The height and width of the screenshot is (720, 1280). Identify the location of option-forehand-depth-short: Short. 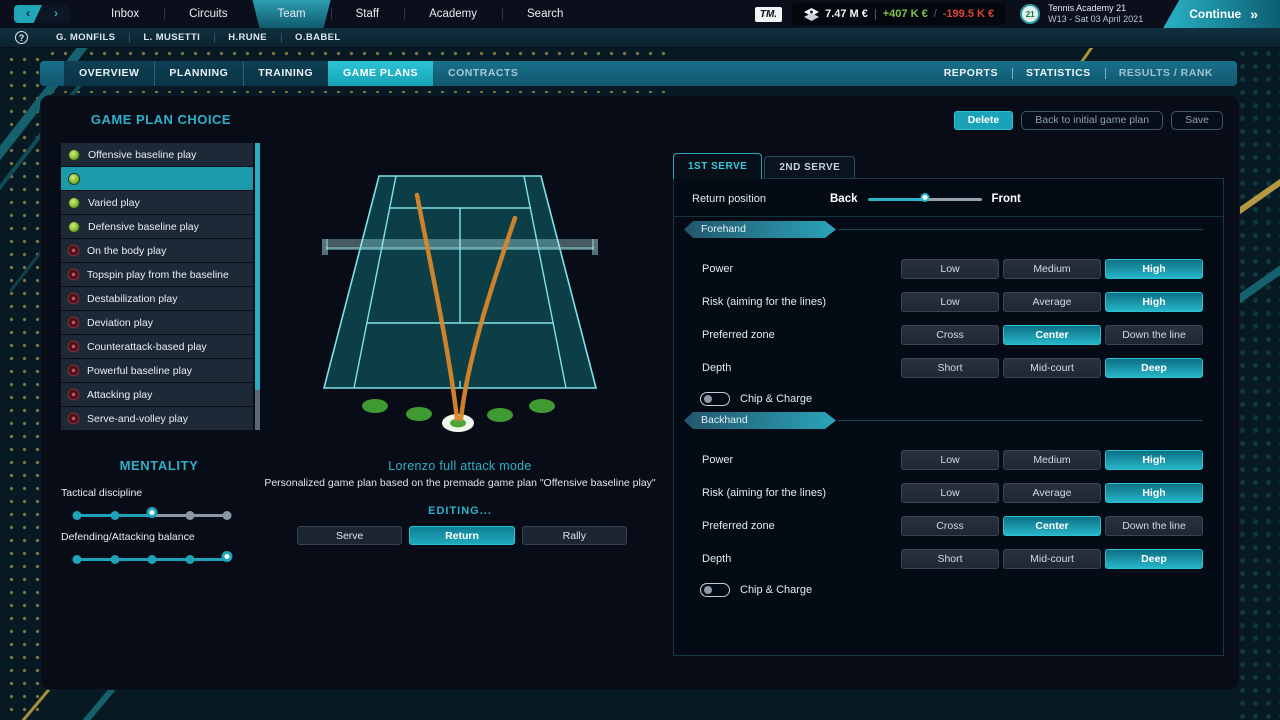
(950, 368).